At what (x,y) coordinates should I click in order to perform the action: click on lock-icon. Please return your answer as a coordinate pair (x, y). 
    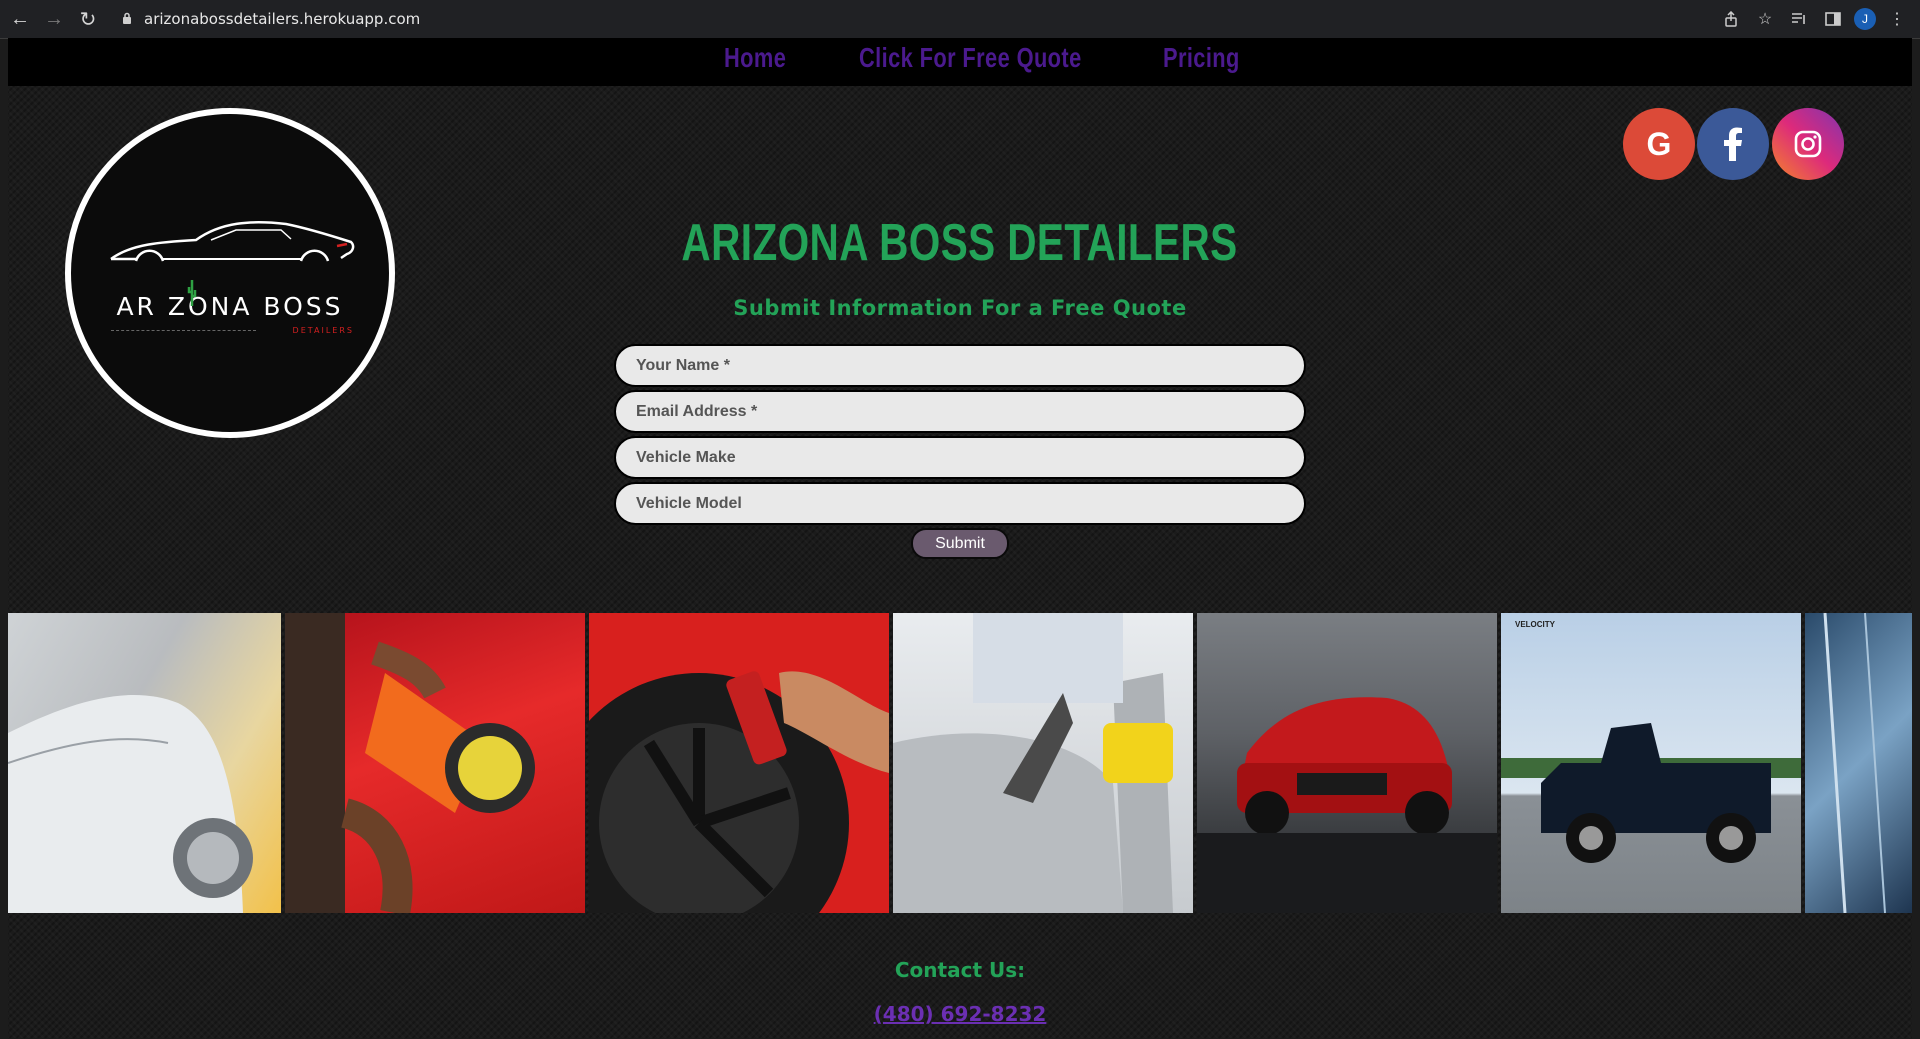
    Looking at the image, I should click on (127, 19).